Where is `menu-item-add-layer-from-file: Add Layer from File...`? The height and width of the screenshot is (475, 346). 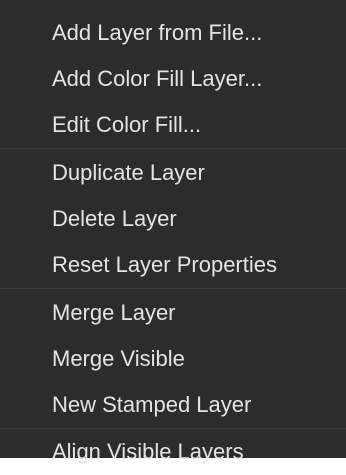
menu-item-add-layer-from-file: Add Layer from File... is located at coordinates (173, 33).